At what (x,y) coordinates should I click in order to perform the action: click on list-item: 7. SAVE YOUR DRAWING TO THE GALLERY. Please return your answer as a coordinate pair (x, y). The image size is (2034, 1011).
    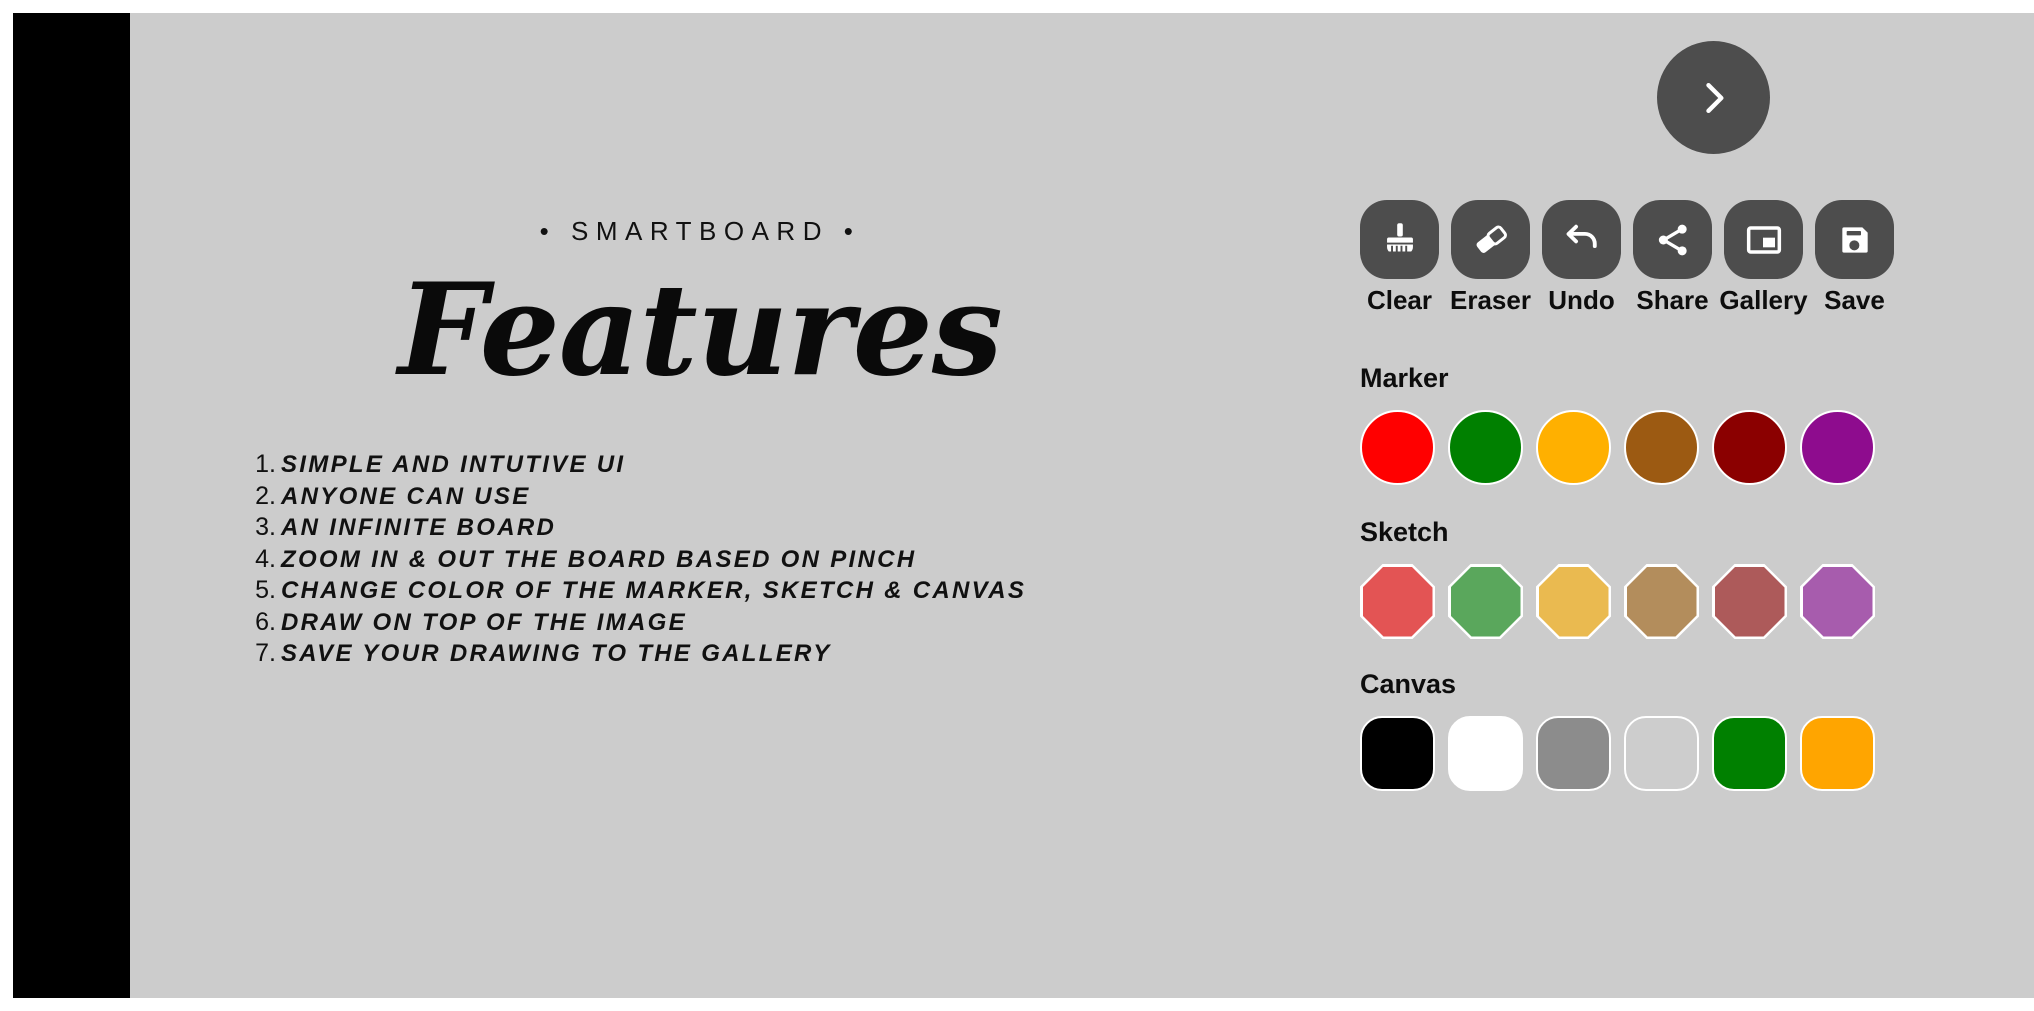
    Looking at the image, I should click on (632, 655).